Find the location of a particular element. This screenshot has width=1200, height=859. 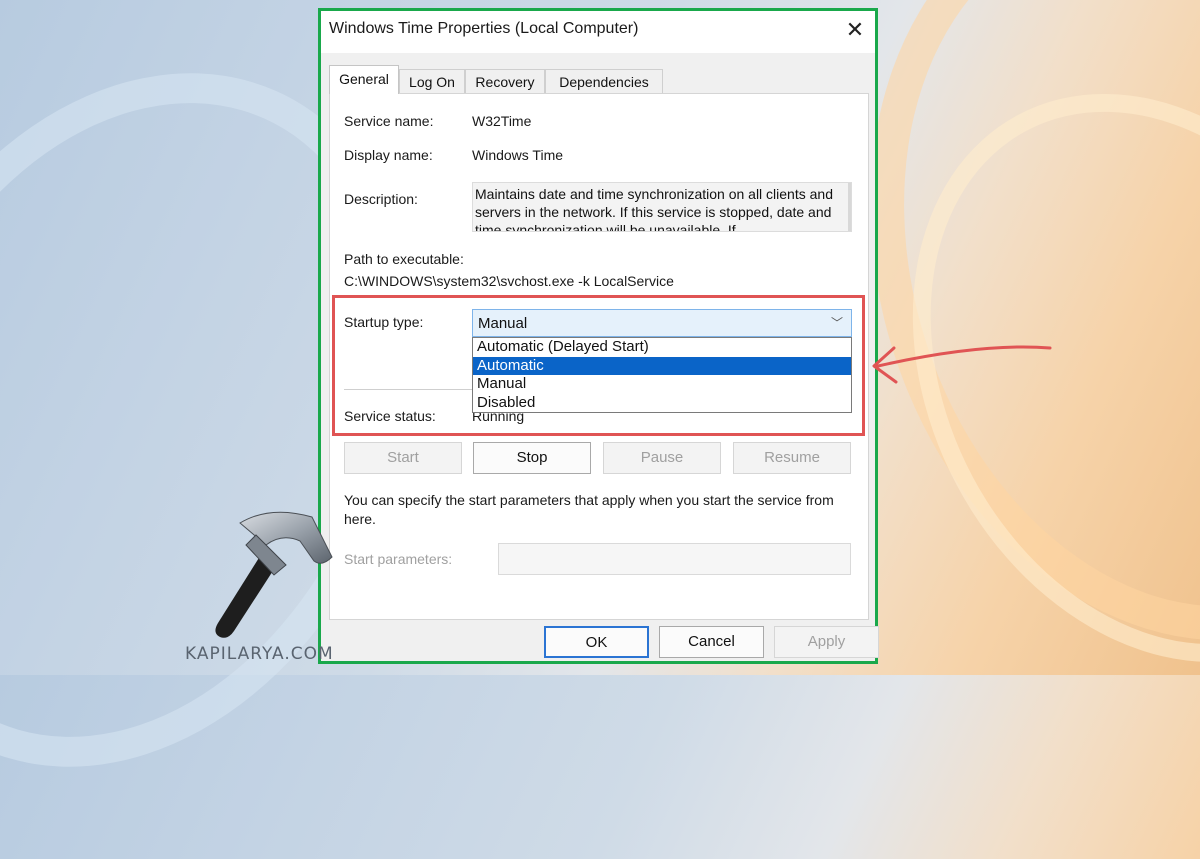

display-name-label: Display name: is located at coordinates (388, 155).